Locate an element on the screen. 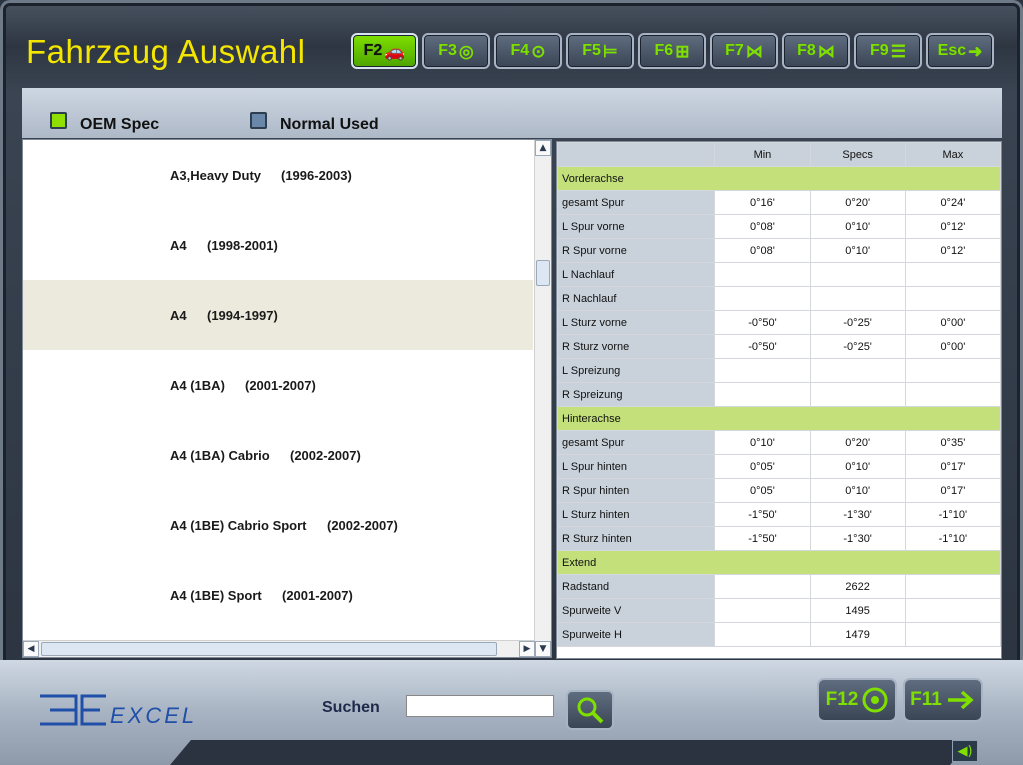  list-item-model: A4 (1BE) Sport is located at coordinates (216, 595).